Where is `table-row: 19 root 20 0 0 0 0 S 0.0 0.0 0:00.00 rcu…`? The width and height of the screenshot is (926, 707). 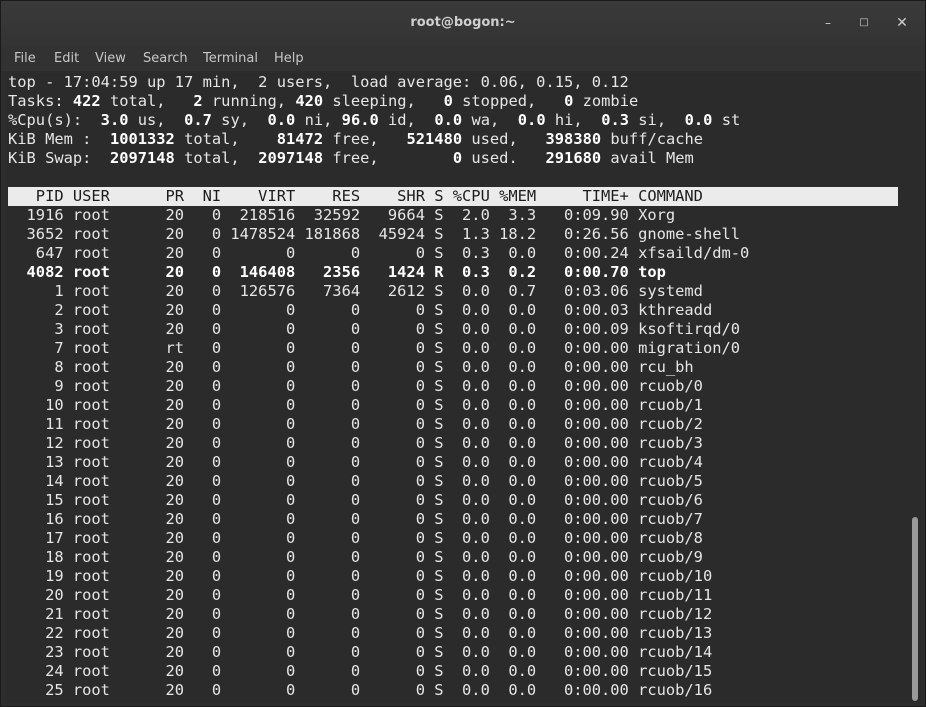
table-row: 19 root 20 0 0 0 0 S 0.0 0.0 0:00.00 rcu… is located at coordinates (360, 576).